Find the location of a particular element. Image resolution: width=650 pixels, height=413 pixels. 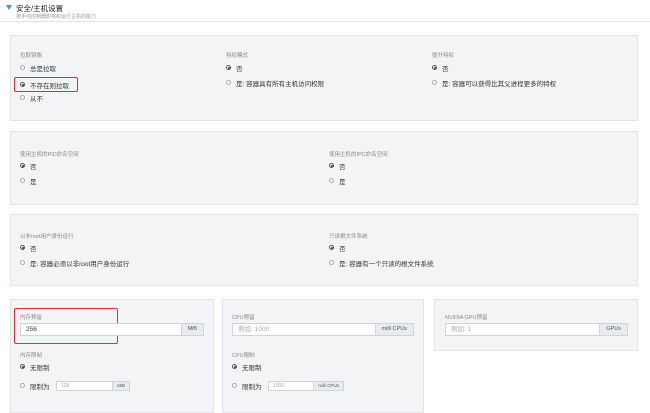

pull-policy-label: 拉取镜像 is located at coordinates (31, 56).